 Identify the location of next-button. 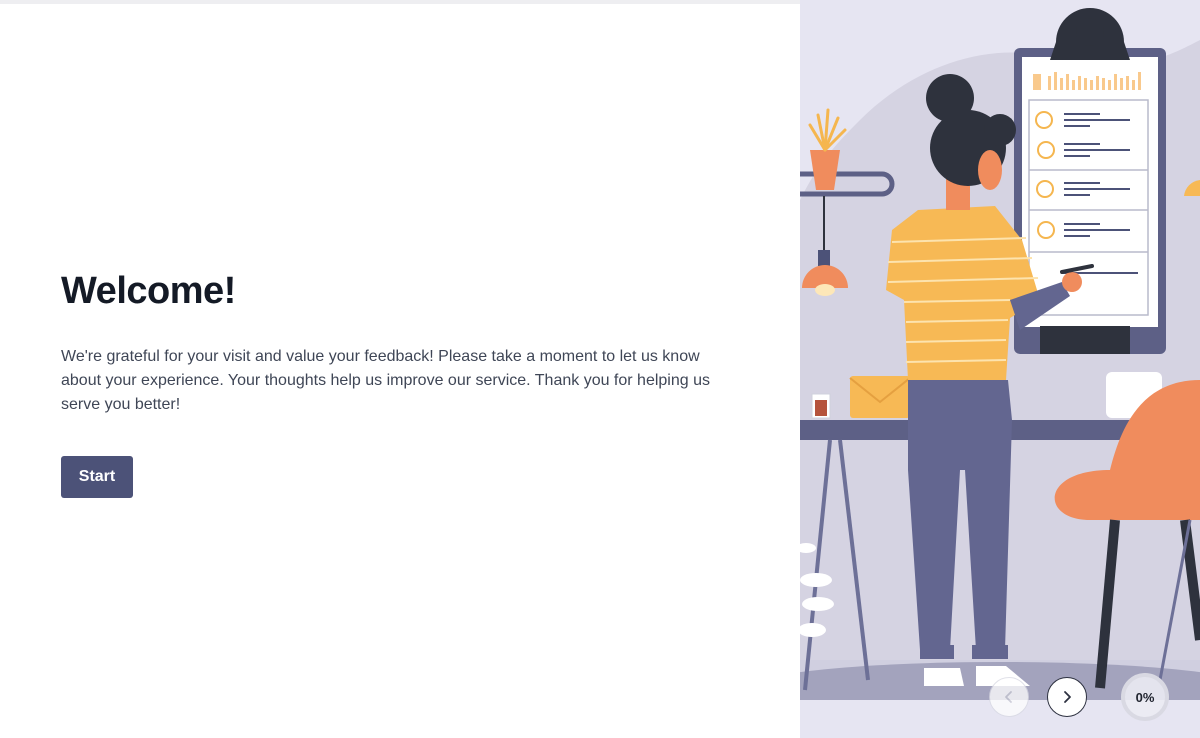
(1067, 697).